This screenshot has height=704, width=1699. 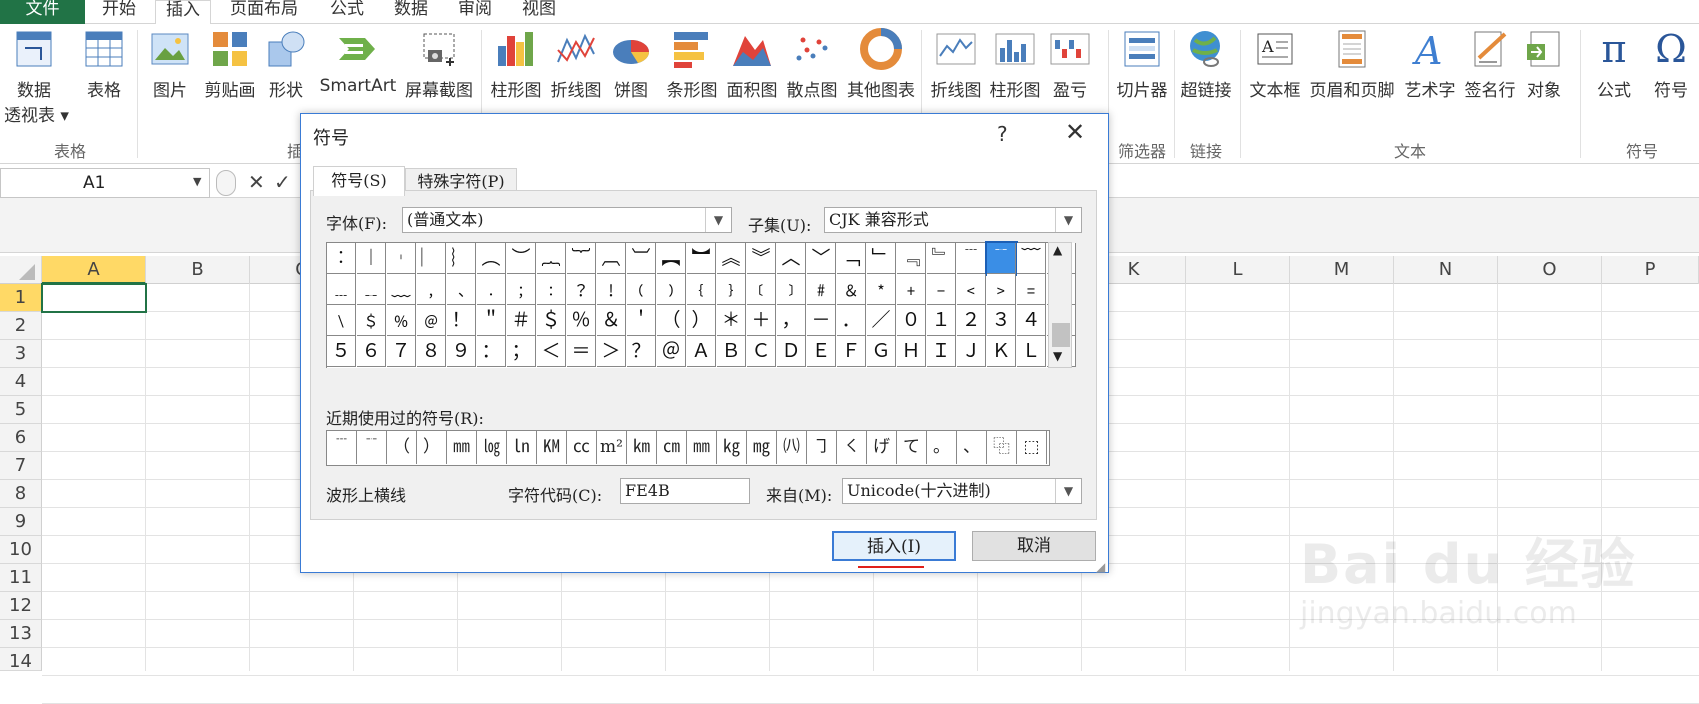 I want to click on recent-symbol-cell: ㇛, so click(x=852, y=447).